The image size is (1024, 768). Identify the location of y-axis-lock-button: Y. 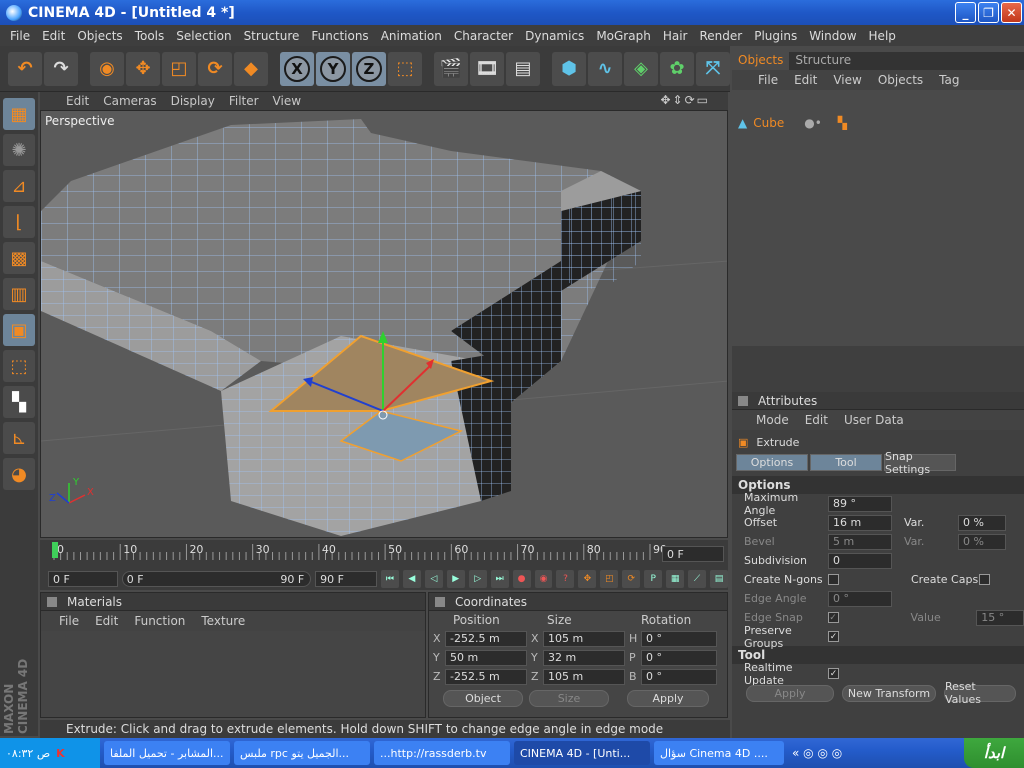
(333, 68).